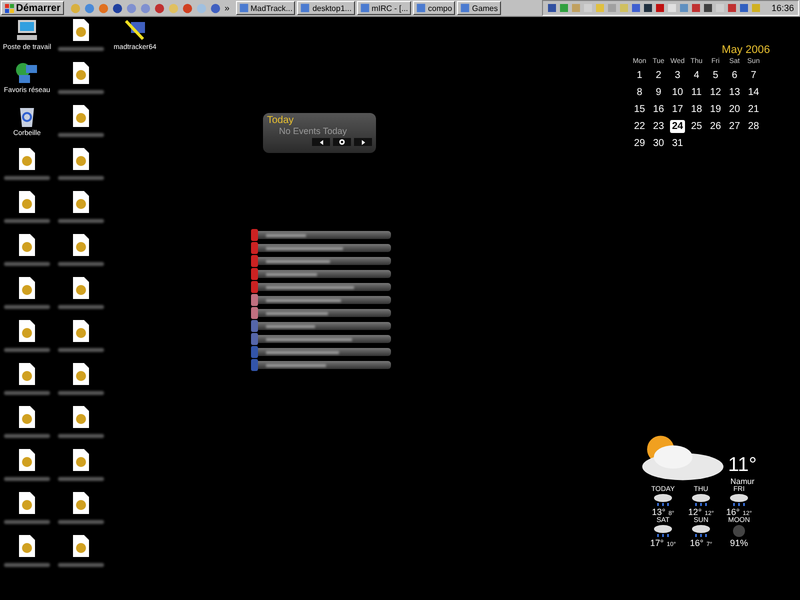 This screenshot has height=600, width=800. Describe the element at coordinates (677, 143) in the screenshot. I see `calendar-day: 31` at that location.